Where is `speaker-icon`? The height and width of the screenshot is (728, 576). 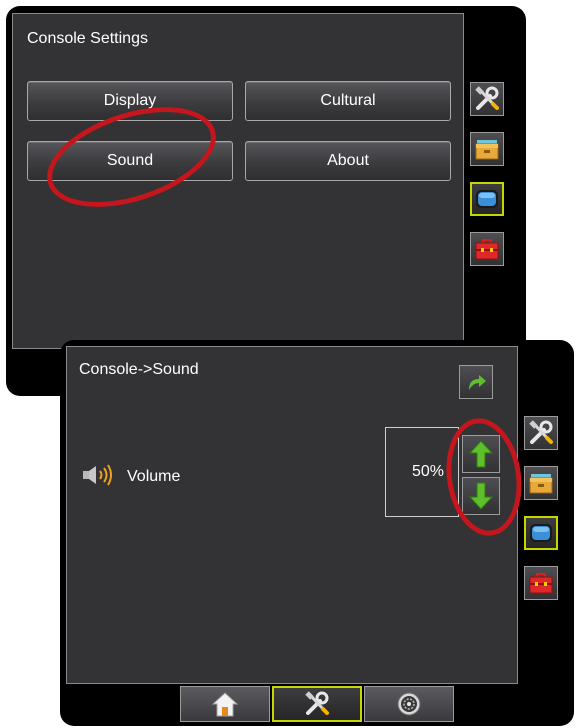
speaker-icon is located at coordinates (97, 475).